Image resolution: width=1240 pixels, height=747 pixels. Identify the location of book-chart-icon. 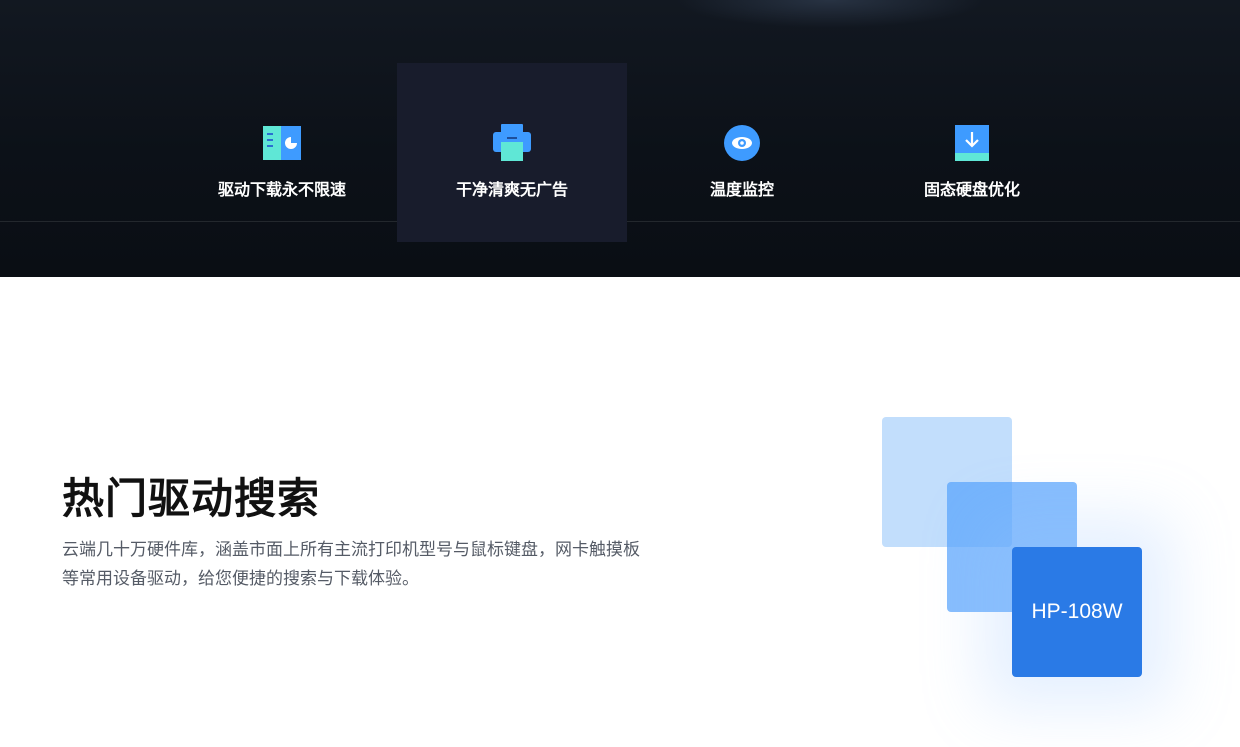
(282, 143).